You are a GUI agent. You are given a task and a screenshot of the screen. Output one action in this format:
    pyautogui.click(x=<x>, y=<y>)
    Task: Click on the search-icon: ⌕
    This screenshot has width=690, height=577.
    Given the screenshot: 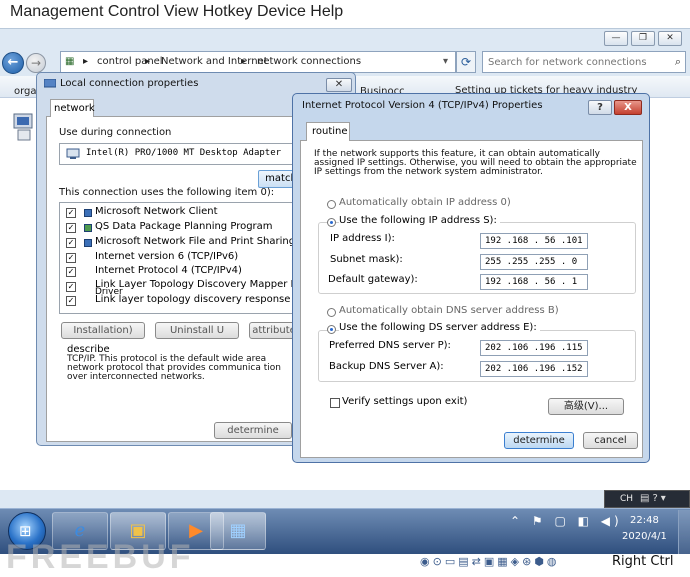 What is the action you would take?
    pyautogui.click(x=678, y=62)
    